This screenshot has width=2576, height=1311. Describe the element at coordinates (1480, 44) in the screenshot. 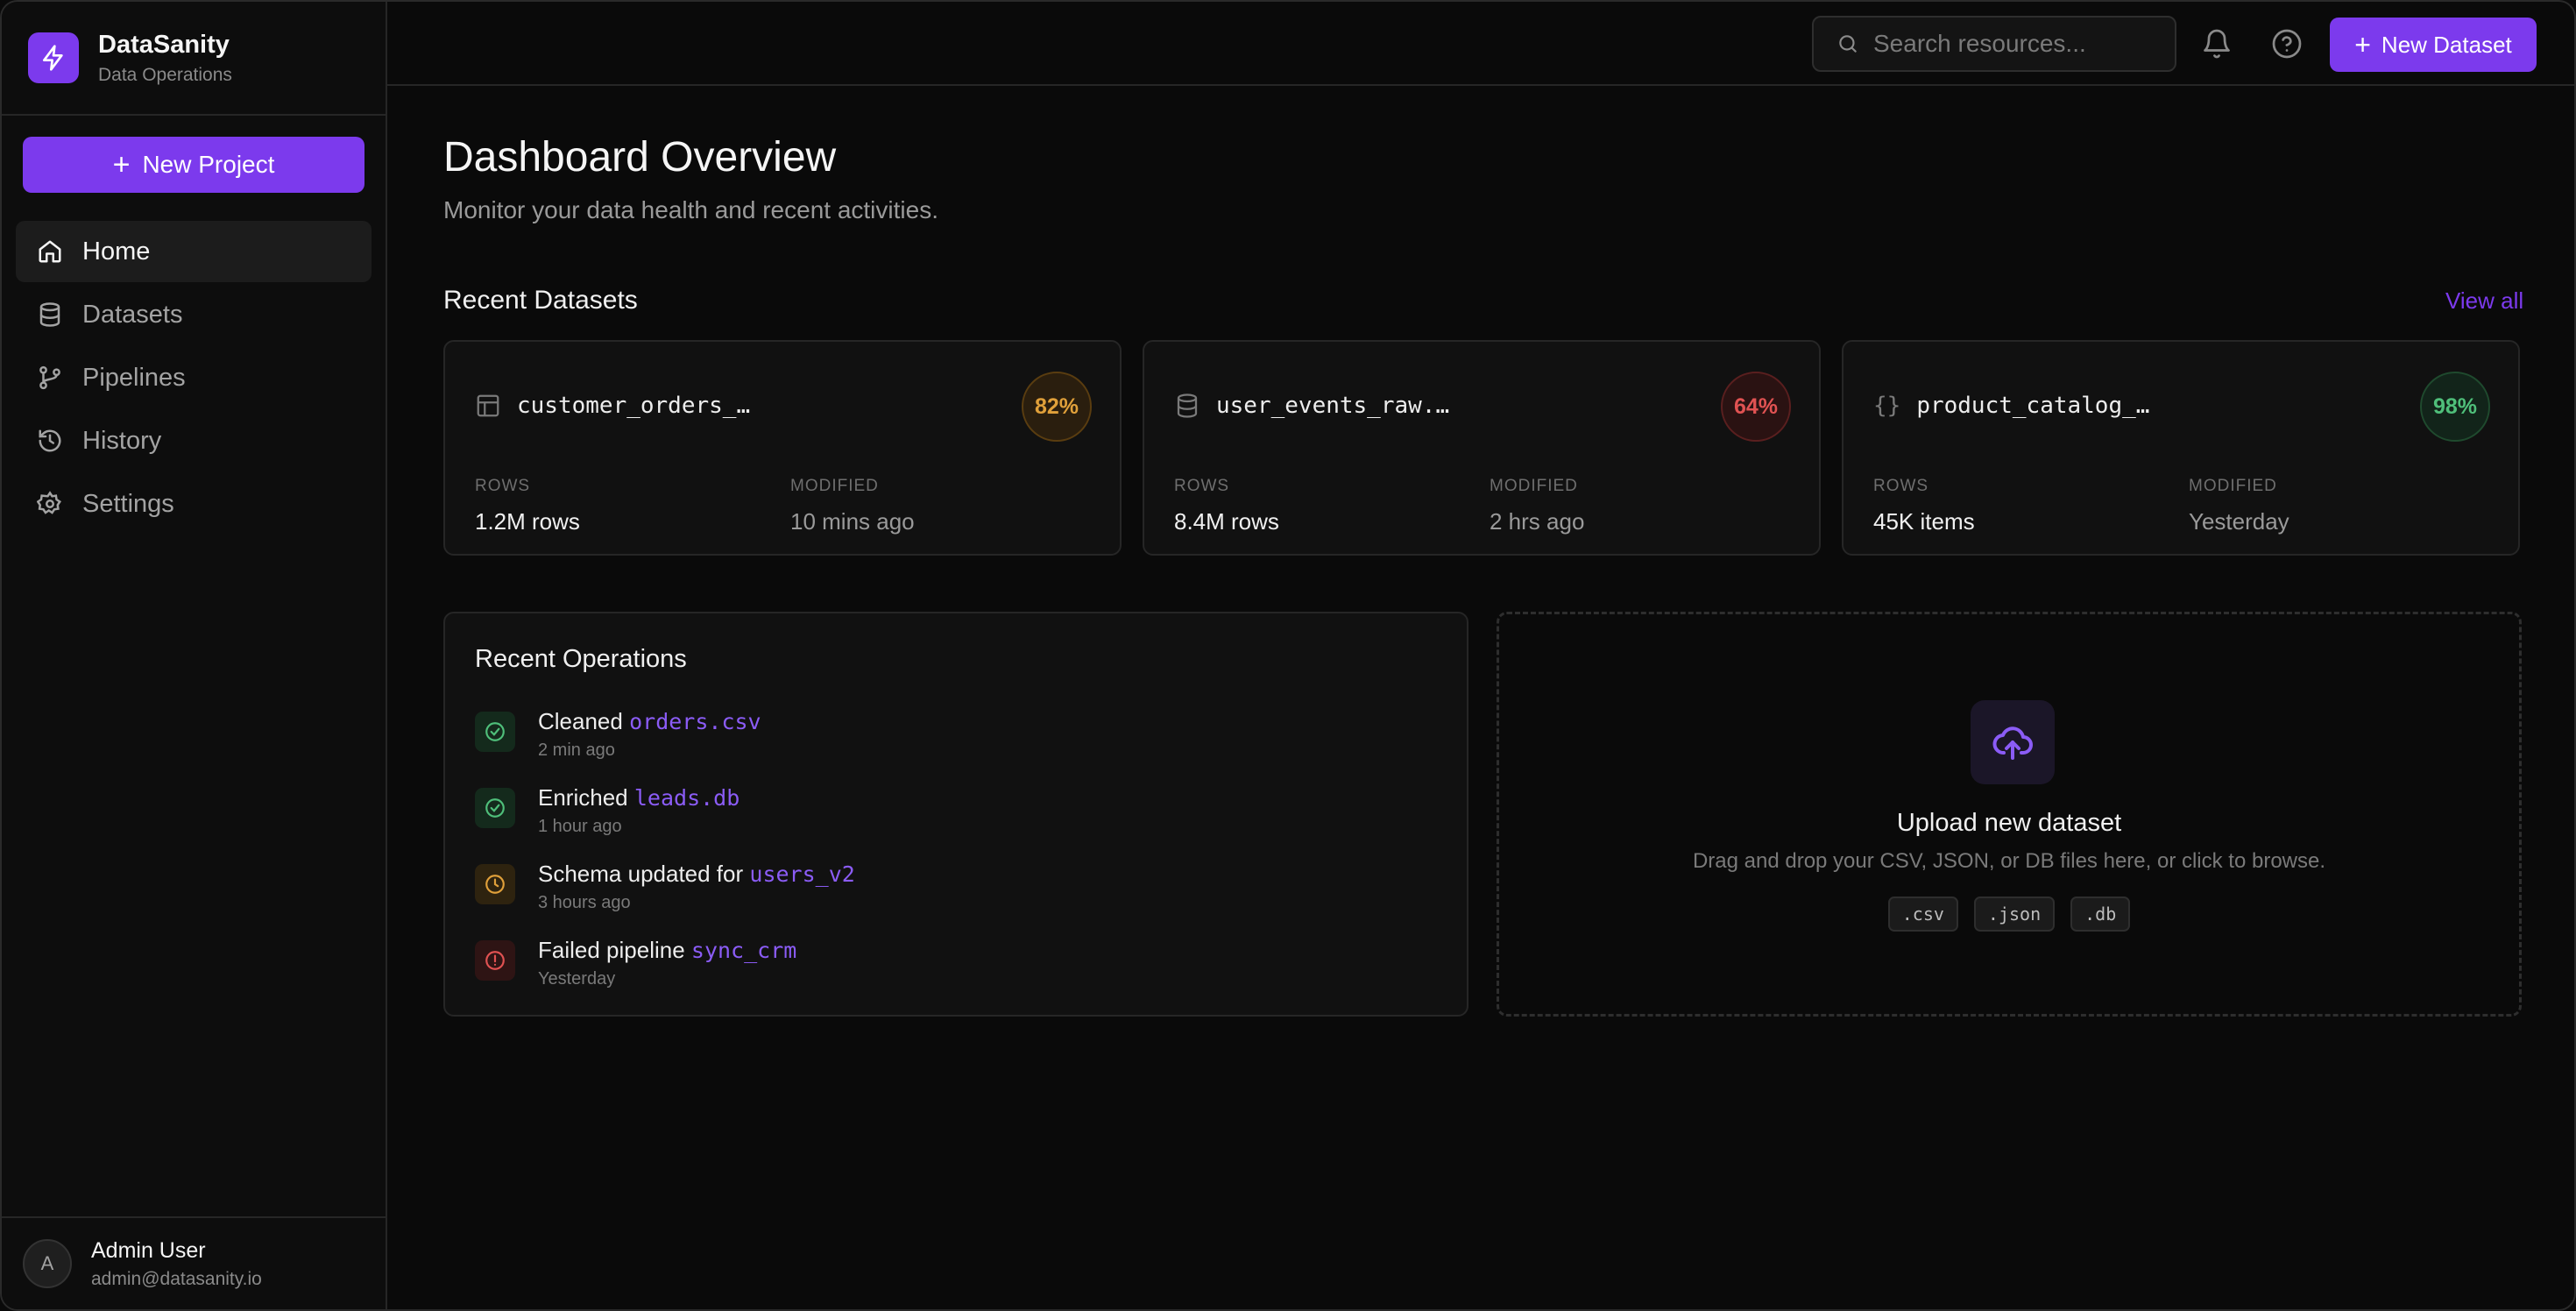

I see `top-bar: + New Dataset` at that location.